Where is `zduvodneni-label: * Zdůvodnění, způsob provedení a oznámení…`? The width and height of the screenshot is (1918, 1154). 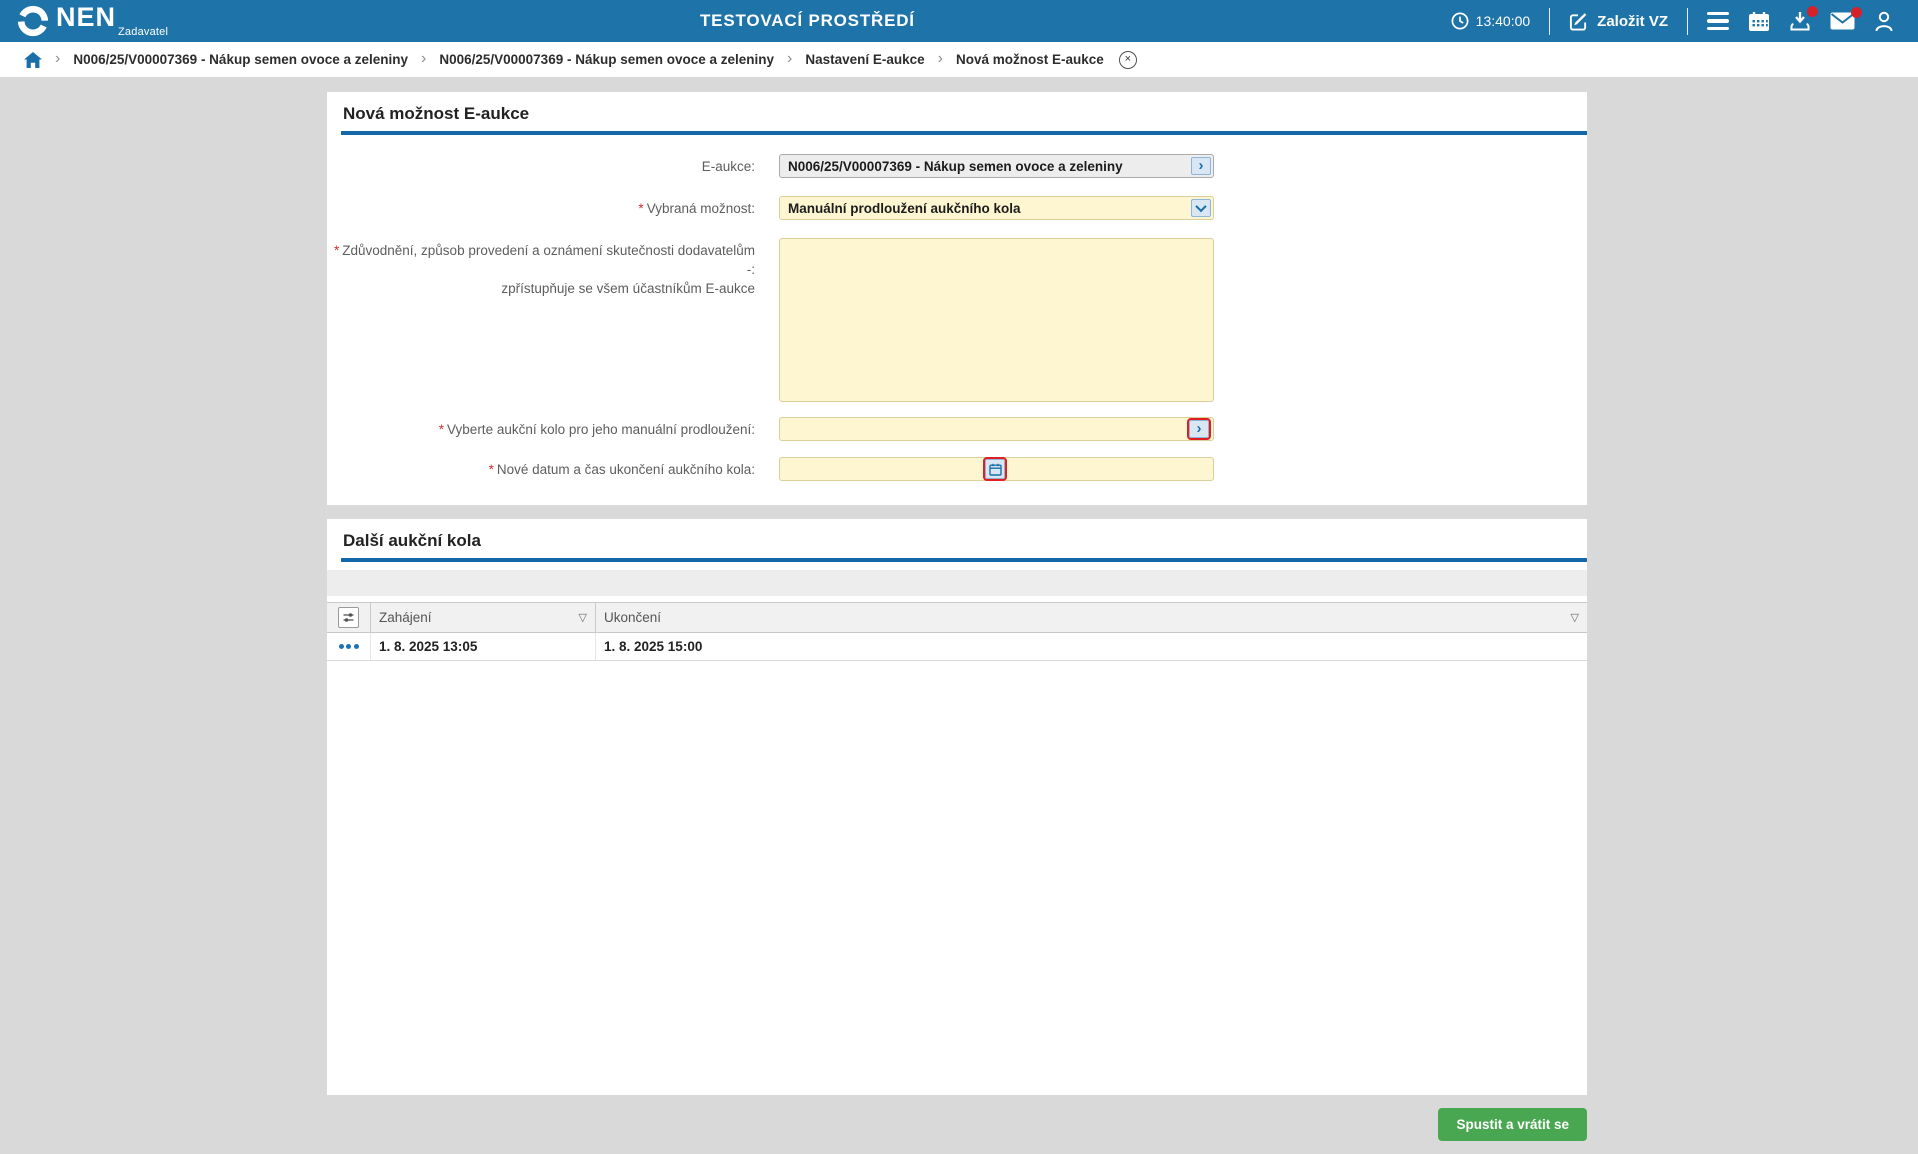
zduvodneni-label: * Zdůvodnění, způsob provedení a oznámení… is located at coordinates (544, 269).